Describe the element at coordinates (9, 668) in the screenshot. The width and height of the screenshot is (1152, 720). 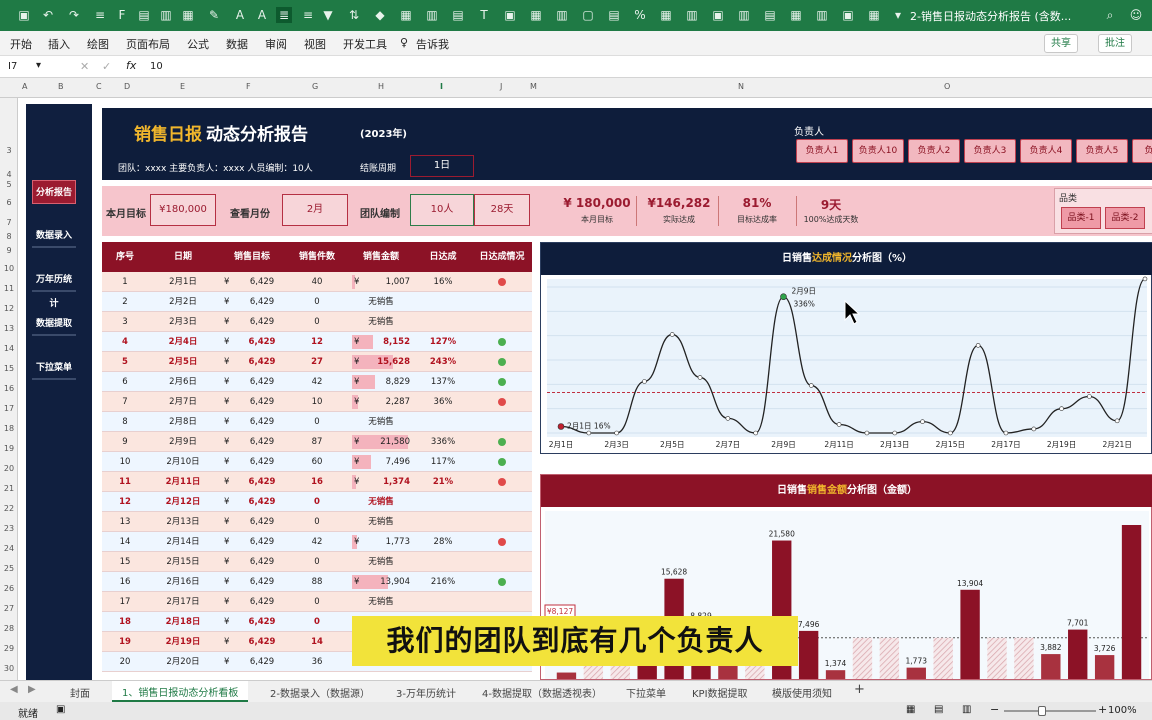
I see `row-header: 30` at that location.